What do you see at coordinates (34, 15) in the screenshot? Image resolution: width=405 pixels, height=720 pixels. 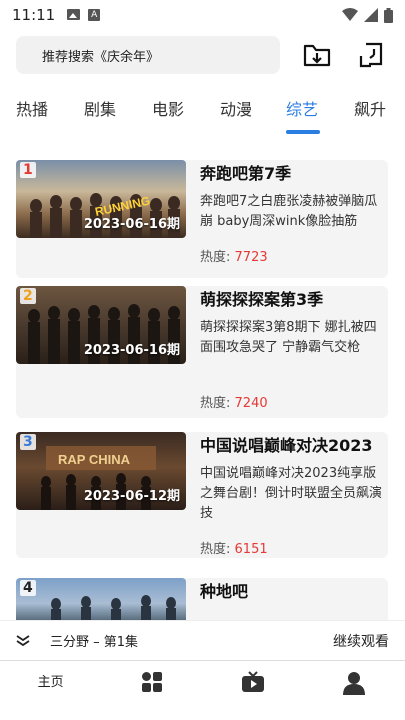 I see `status-time: 11:11` at bounding box center [34, 15].